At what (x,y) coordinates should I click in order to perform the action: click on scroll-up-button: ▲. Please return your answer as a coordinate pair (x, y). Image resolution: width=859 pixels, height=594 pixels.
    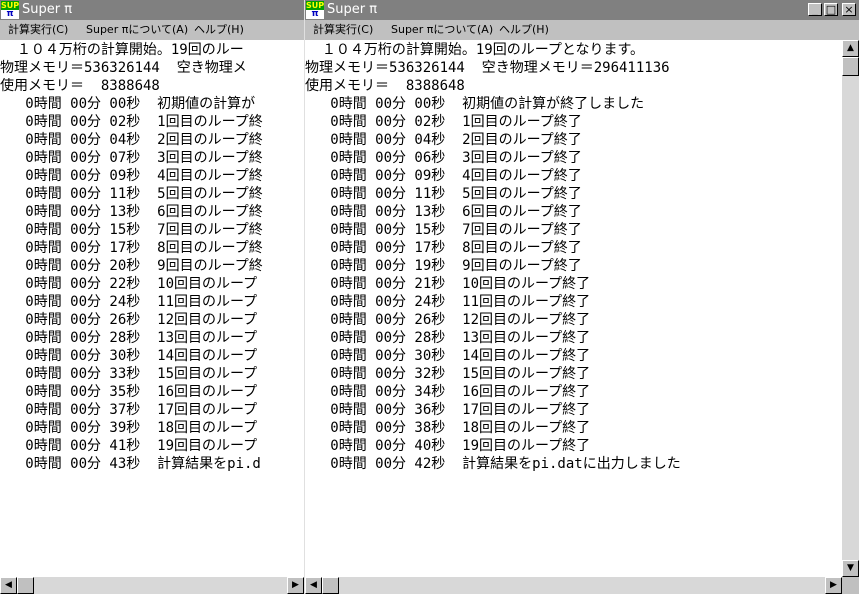
    Looking at the image, I should click on (850, 48).